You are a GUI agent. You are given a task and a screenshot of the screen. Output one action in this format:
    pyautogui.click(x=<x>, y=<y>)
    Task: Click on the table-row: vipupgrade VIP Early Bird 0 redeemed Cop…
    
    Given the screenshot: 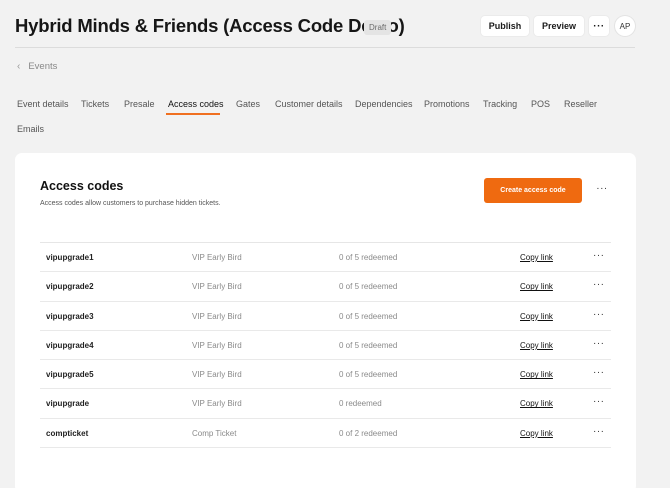 What is the action you would take?
    pyautogui.click(x=325, y=404)
    